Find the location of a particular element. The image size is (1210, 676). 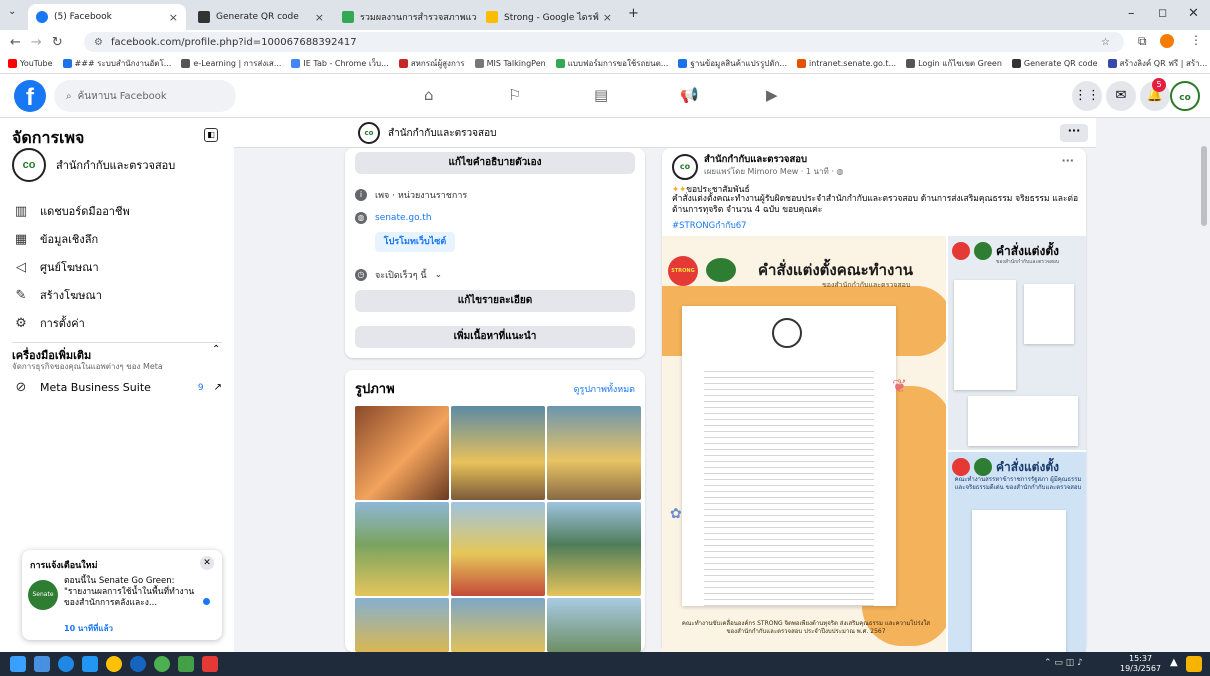

close-window-icon: ✕ is located at coordinates (1193, 13).